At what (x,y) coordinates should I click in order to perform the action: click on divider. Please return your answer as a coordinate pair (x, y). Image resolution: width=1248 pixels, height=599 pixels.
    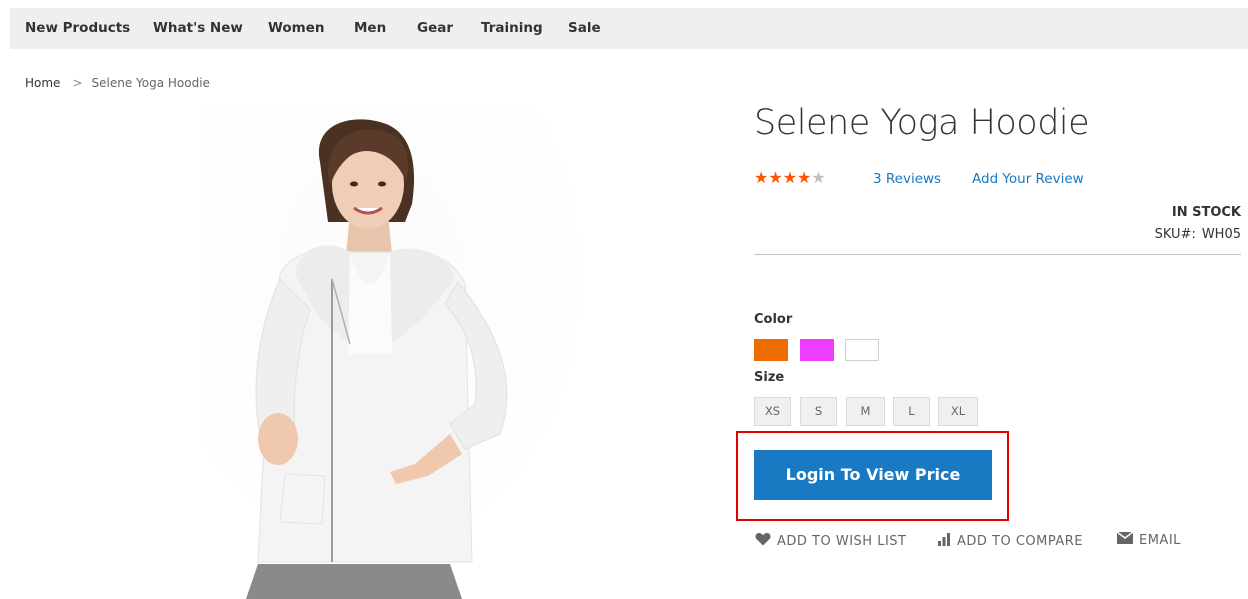
    Looking at the image, I should click on (997, 254).